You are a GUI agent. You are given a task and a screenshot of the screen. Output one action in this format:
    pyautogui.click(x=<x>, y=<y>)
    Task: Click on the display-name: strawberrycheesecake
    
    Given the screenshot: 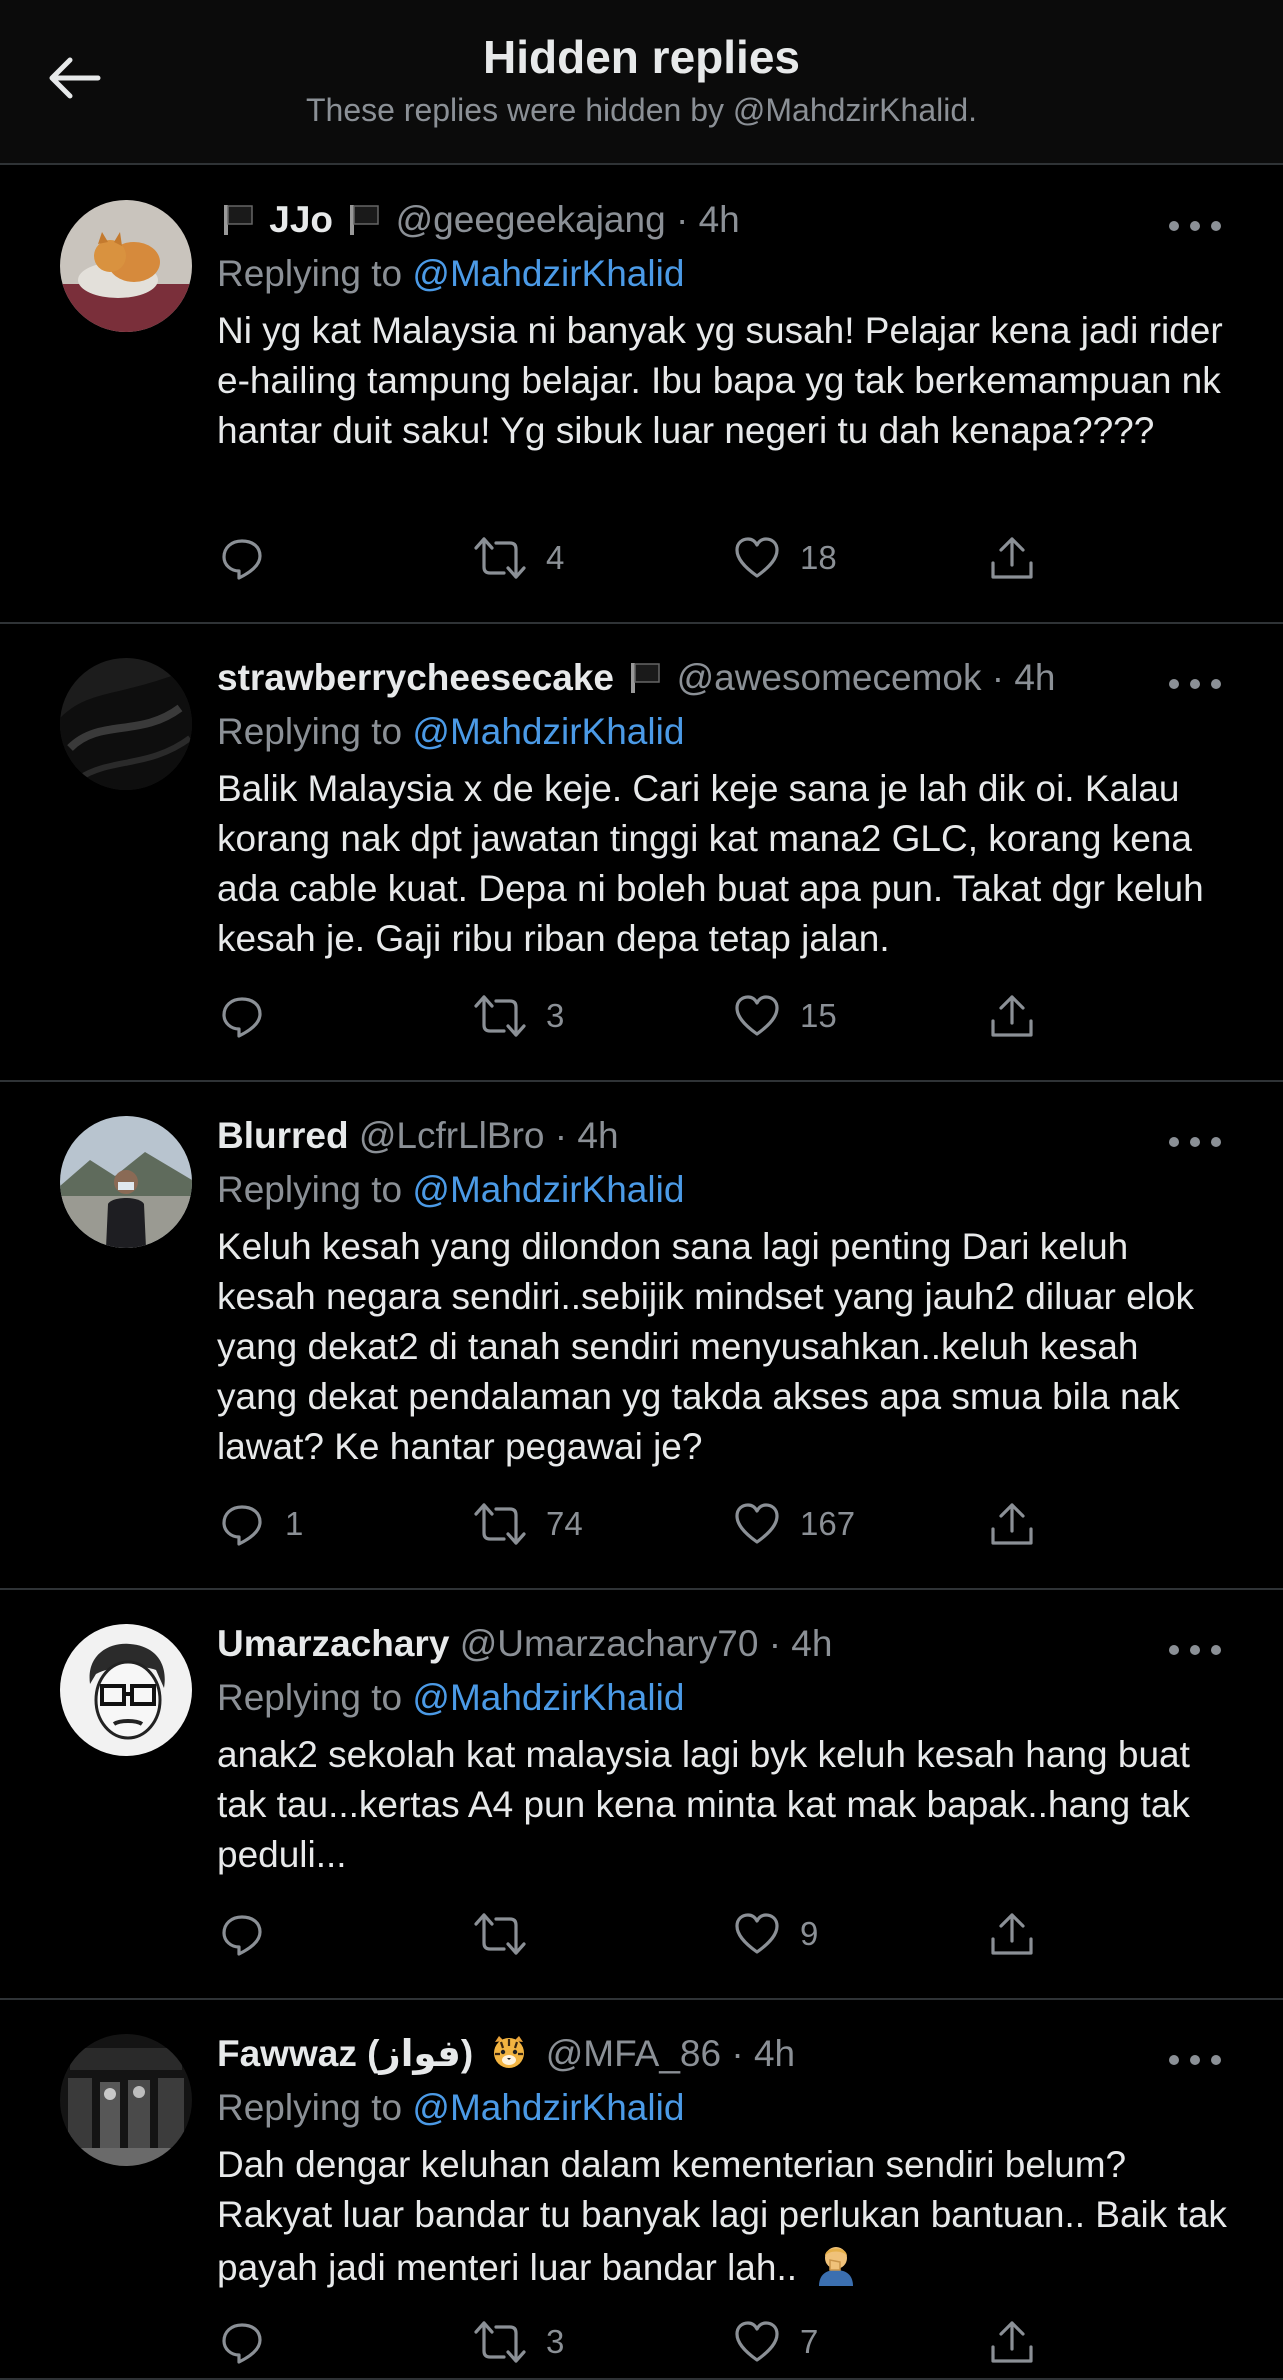 What is the action you would take?
    pyautogui.click(x=415, y=677)
    